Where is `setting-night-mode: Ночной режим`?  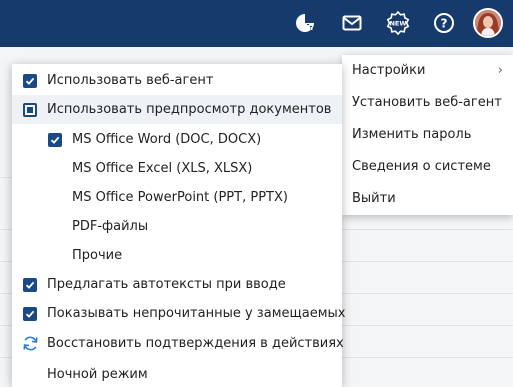
setting-night-mode: Ночной режим is located at coordinates (177, 373).